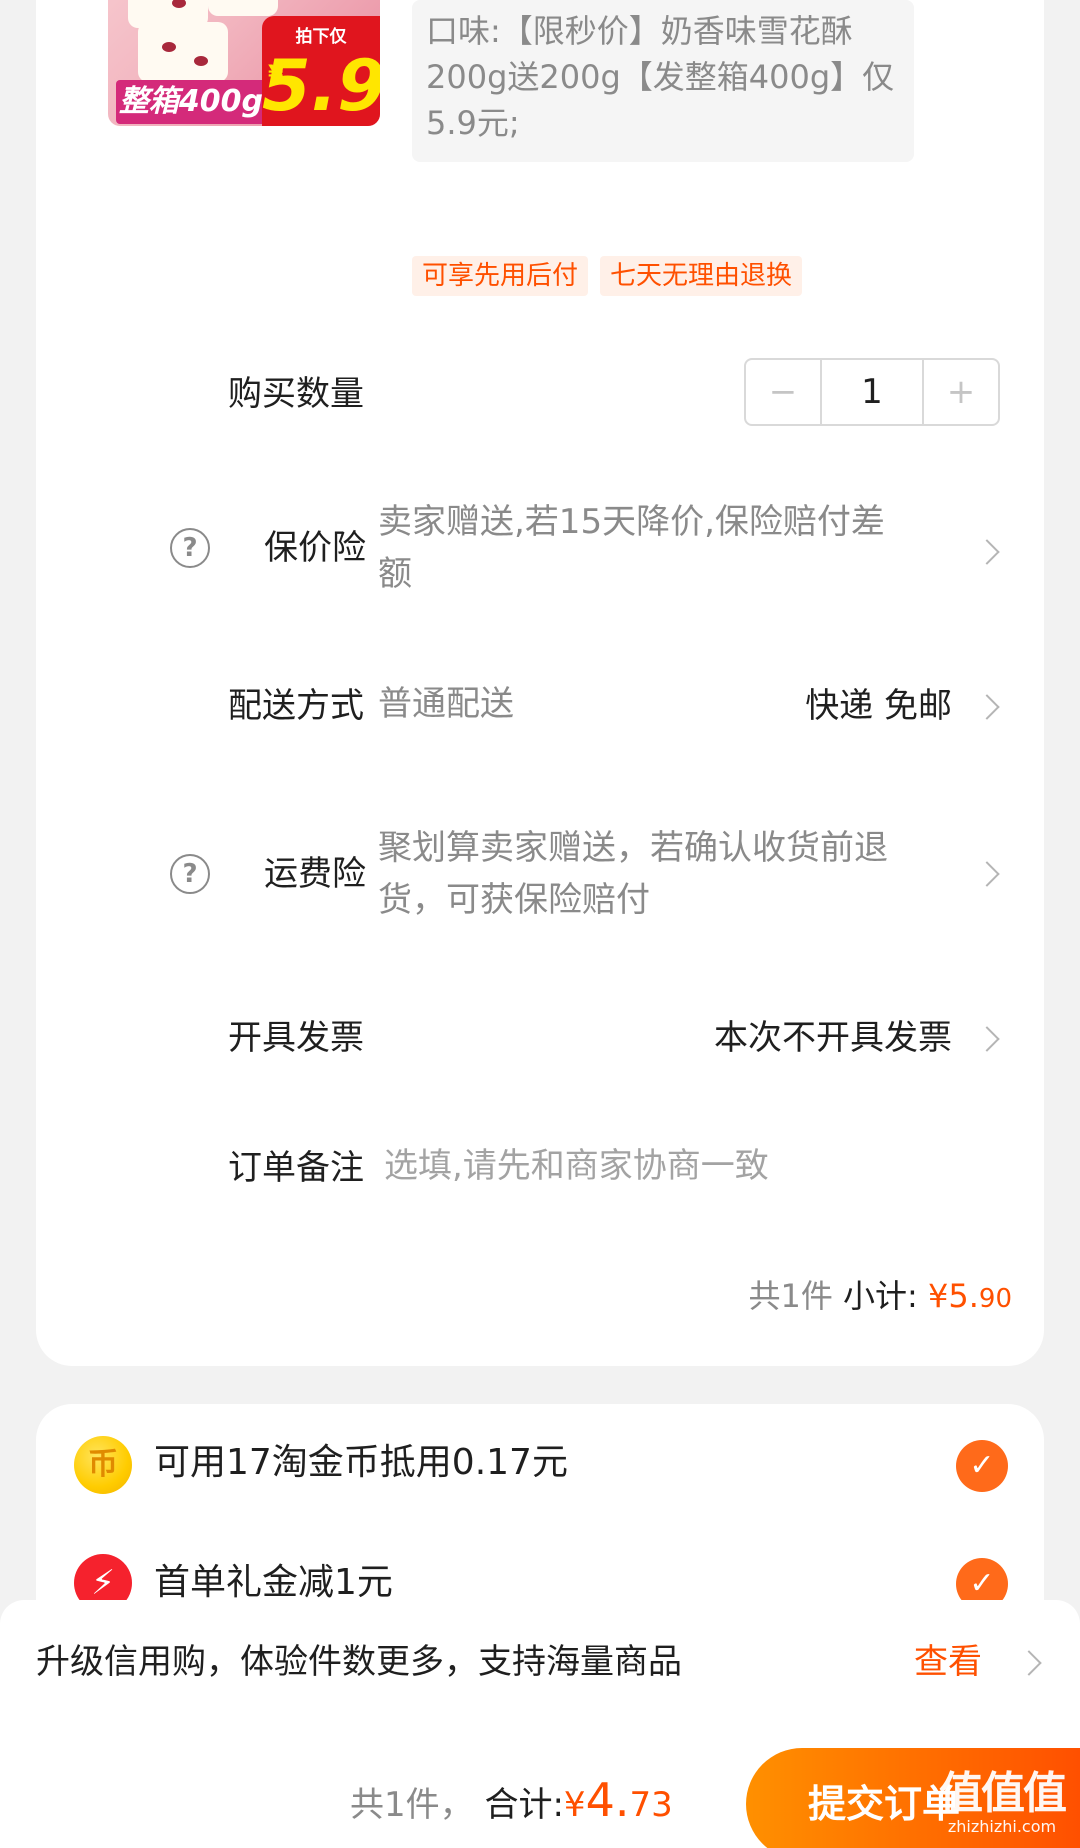 This screenshot has width=1080, height=1848. Describe the element at coordinates (963, 1296) in the screenshot. I see `subtotal-integer: 5.` at that location.